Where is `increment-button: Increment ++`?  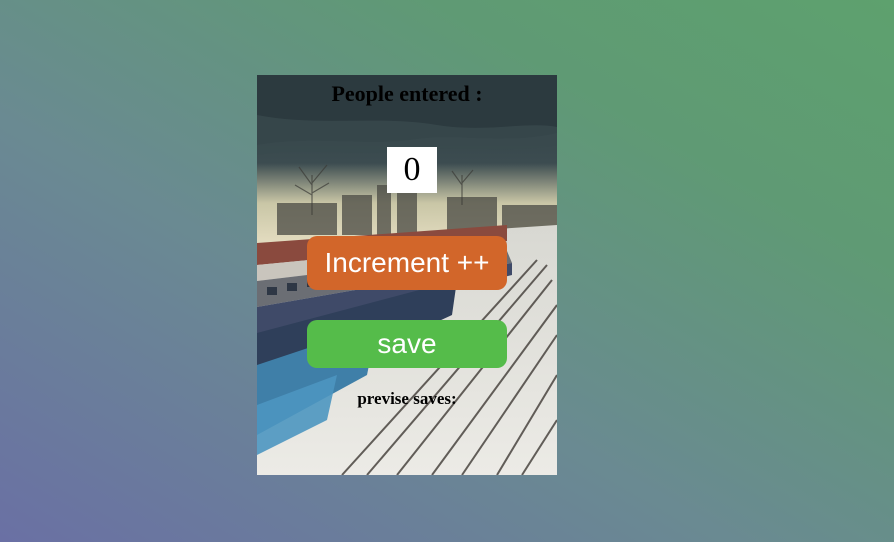 increment-button: Increment ++ is located at coordinates (407, 263).